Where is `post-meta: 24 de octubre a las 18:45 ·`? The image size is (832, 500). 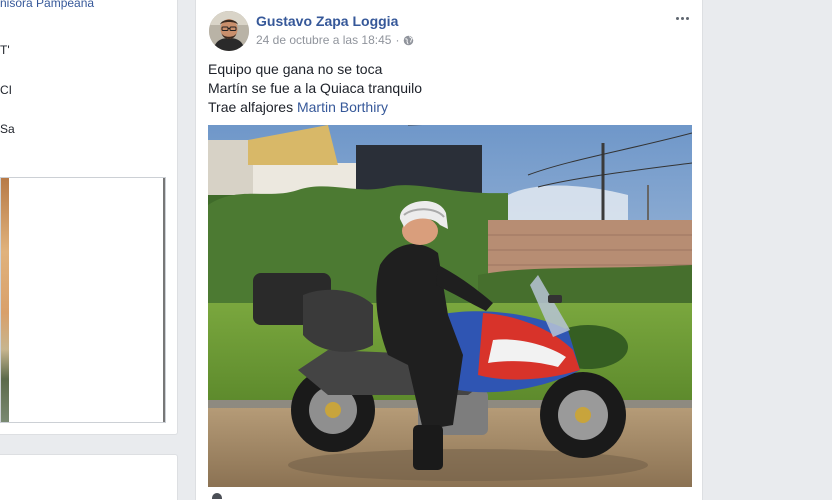
post-meta: 24 de octubre a las 18:45 · is located at coordinates (335, 40).